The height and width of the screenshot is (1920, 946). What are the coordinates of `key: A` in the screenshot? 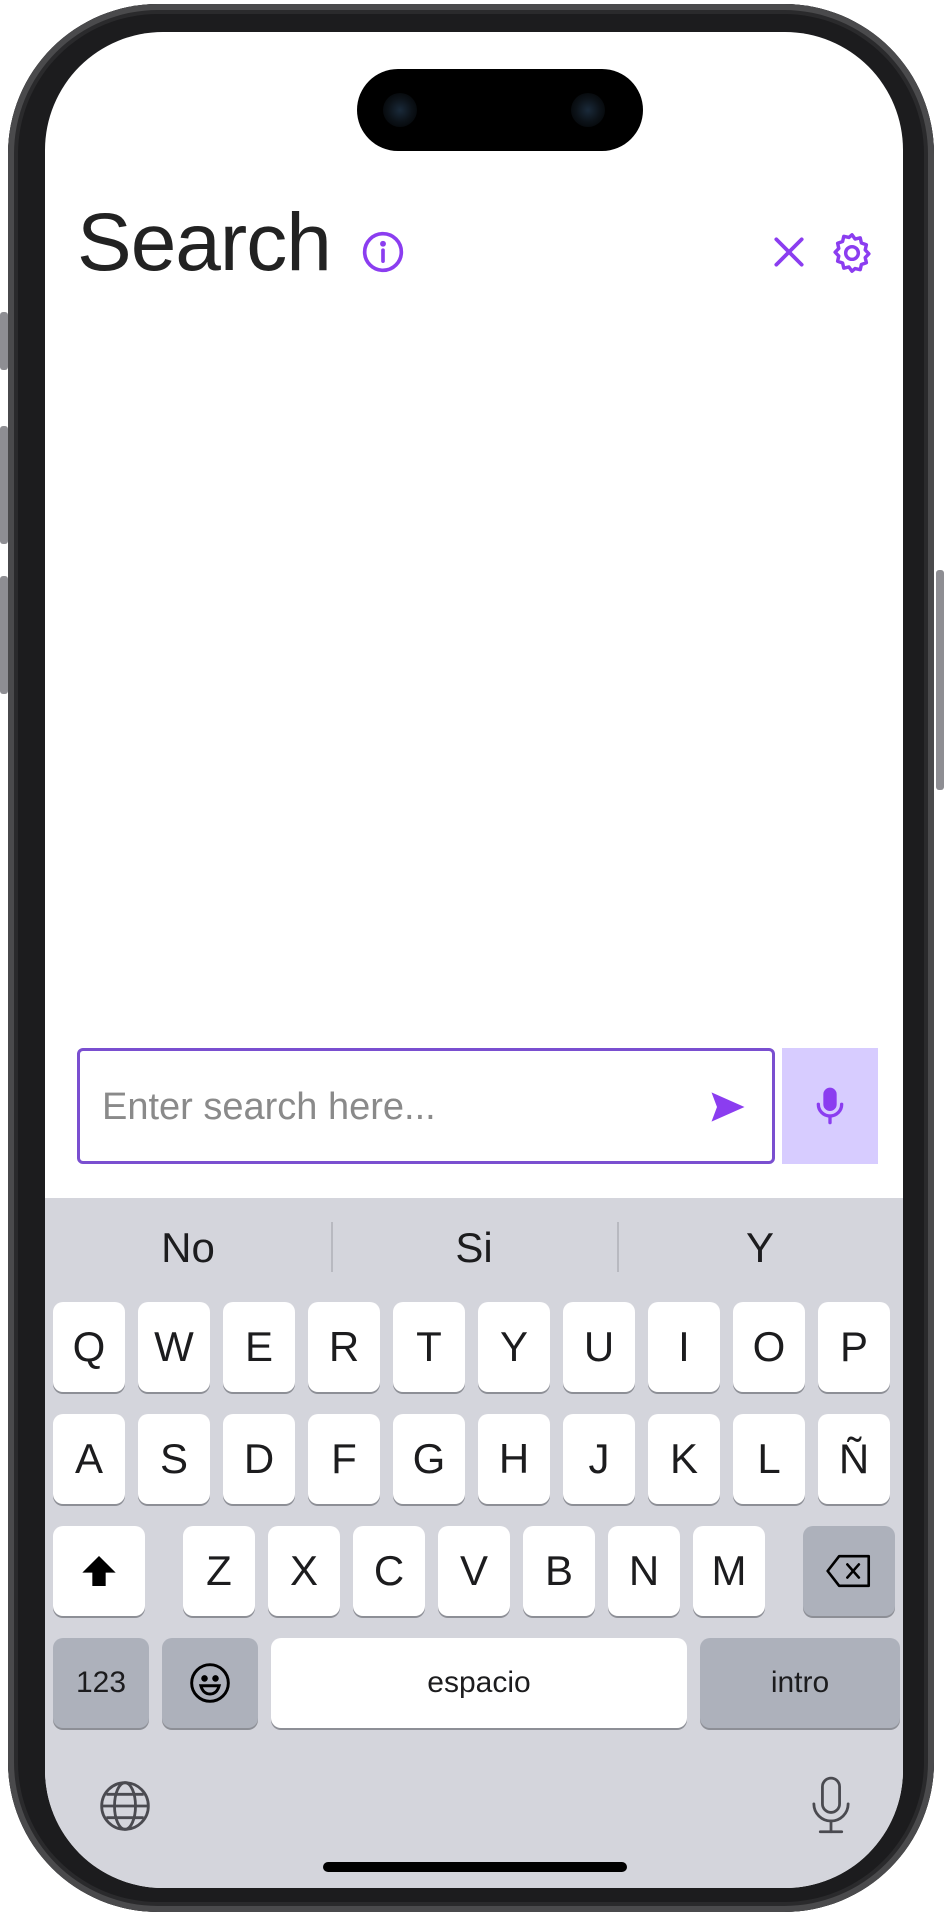 It's located at (89, 1459).